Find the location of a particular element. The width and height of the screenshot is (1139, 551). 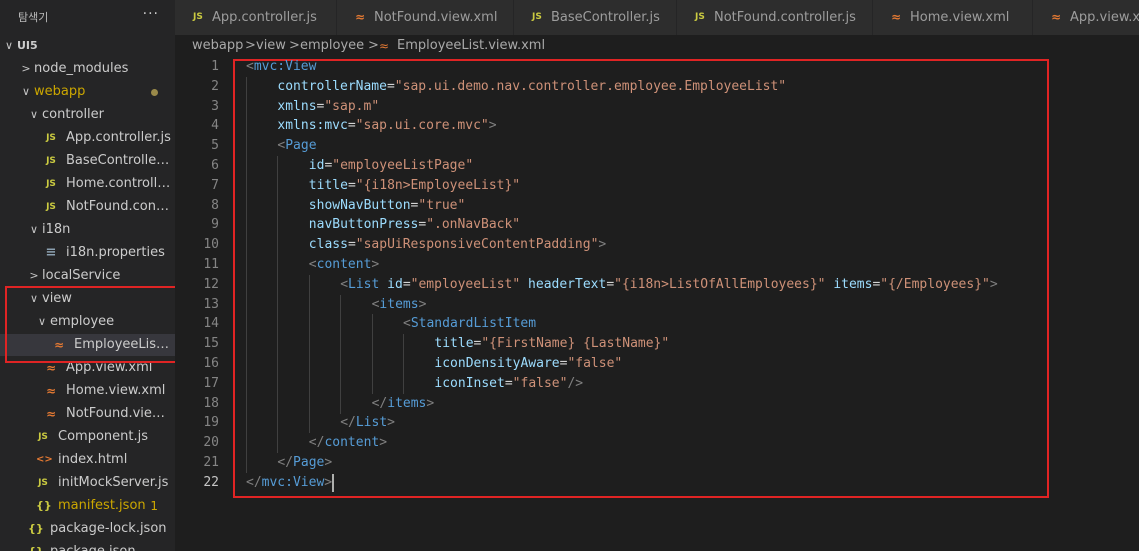

tree-item-label: node_modules is located at coordinates (81, 68).